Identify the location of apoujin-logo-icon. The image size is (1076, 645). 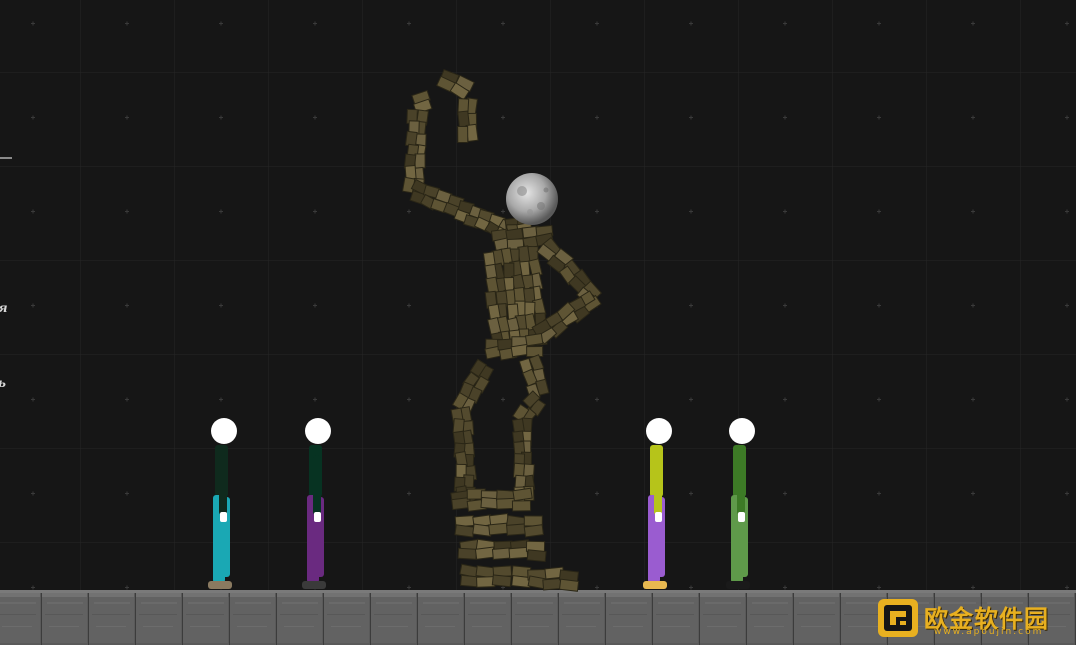
(898, 618).